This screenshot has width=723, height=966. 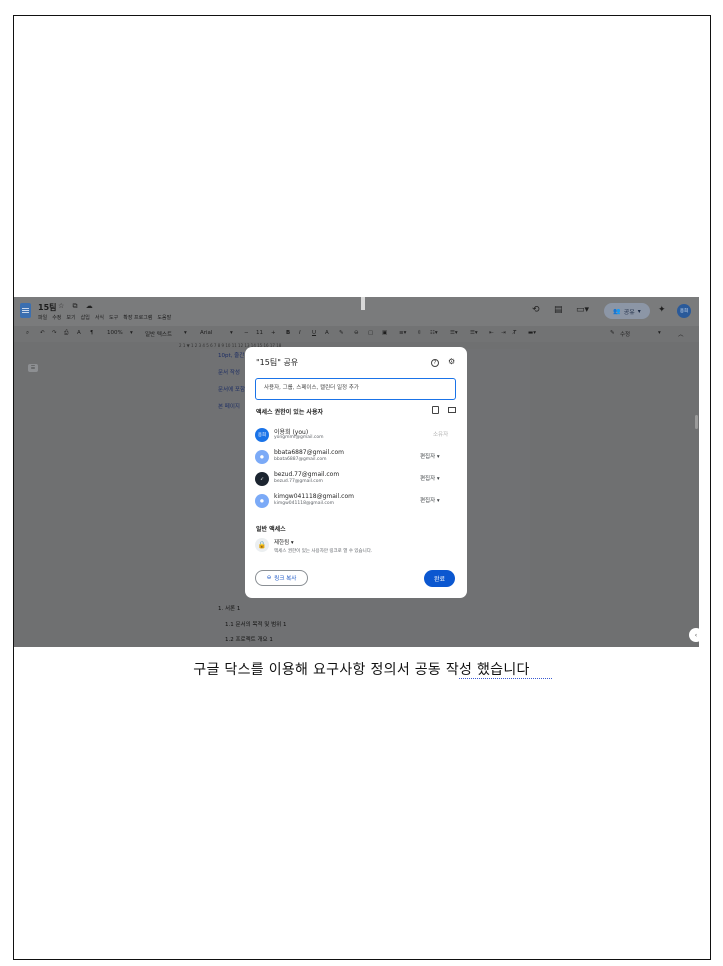 What do you see at coordinates (298, 481) in the screenshot?
I see `person-email: bezud.77@gmail.com` at bounding box center [298, 481].